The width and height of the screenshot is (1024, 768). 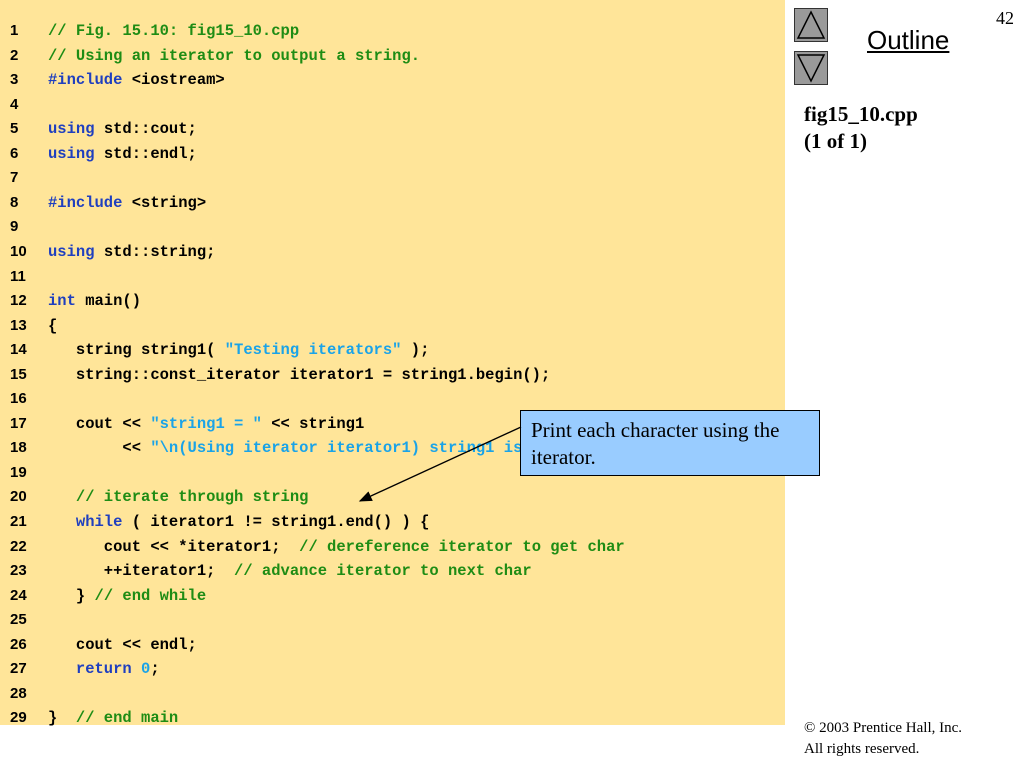 What do you see at coordinates (122, 154) in the screenshot?
I see `line-code: using std::endl;` at bounding box center [122, 154].